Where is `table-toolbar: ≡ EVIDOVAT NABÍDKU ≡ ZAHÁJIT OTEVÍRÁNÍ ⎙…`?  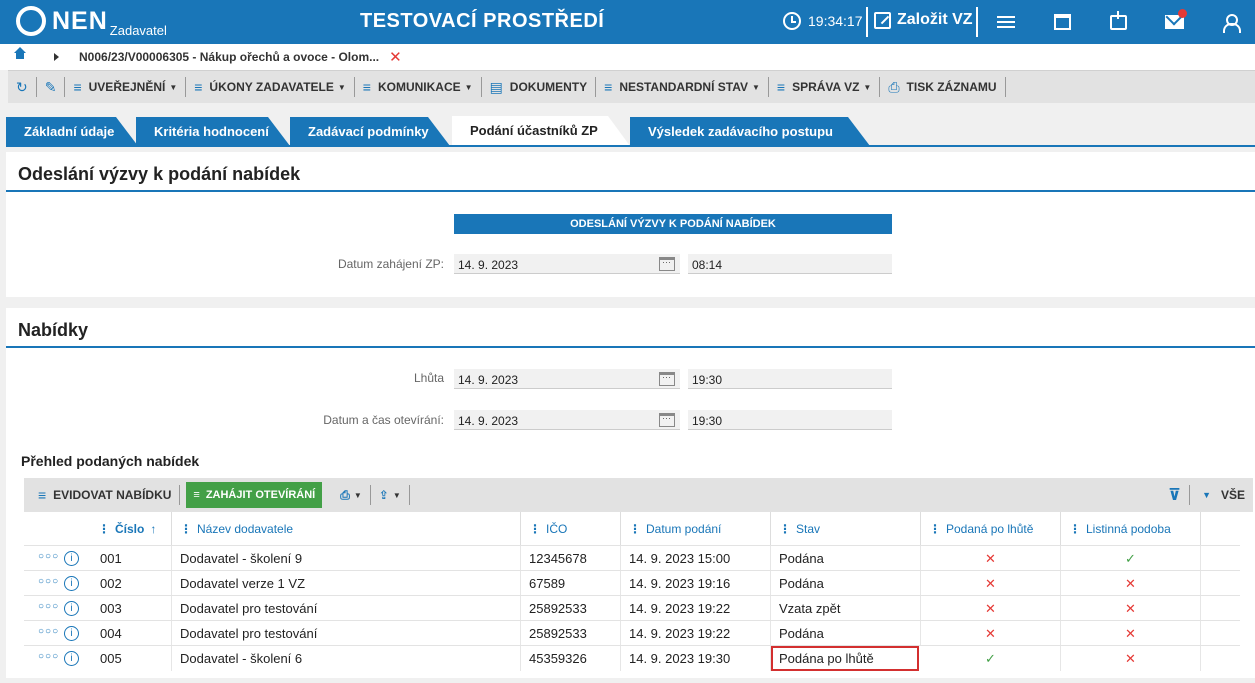
table-toolbar: ≡ EVIDOVAT NABÍDKU ≡ ZAHÁJIT OTEVÍRÁNÍ ⎙… is located at coordinates (638, 495).